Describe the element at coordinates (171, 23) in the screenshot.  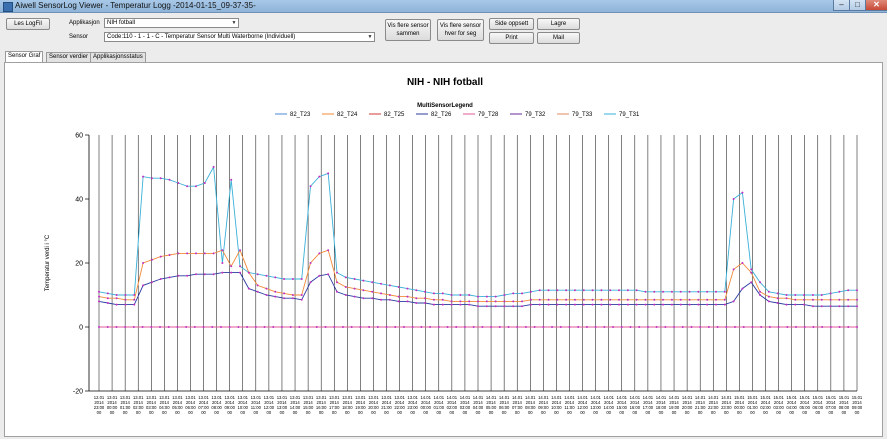
I see `app-select: NIH fotball ▼` at that location.